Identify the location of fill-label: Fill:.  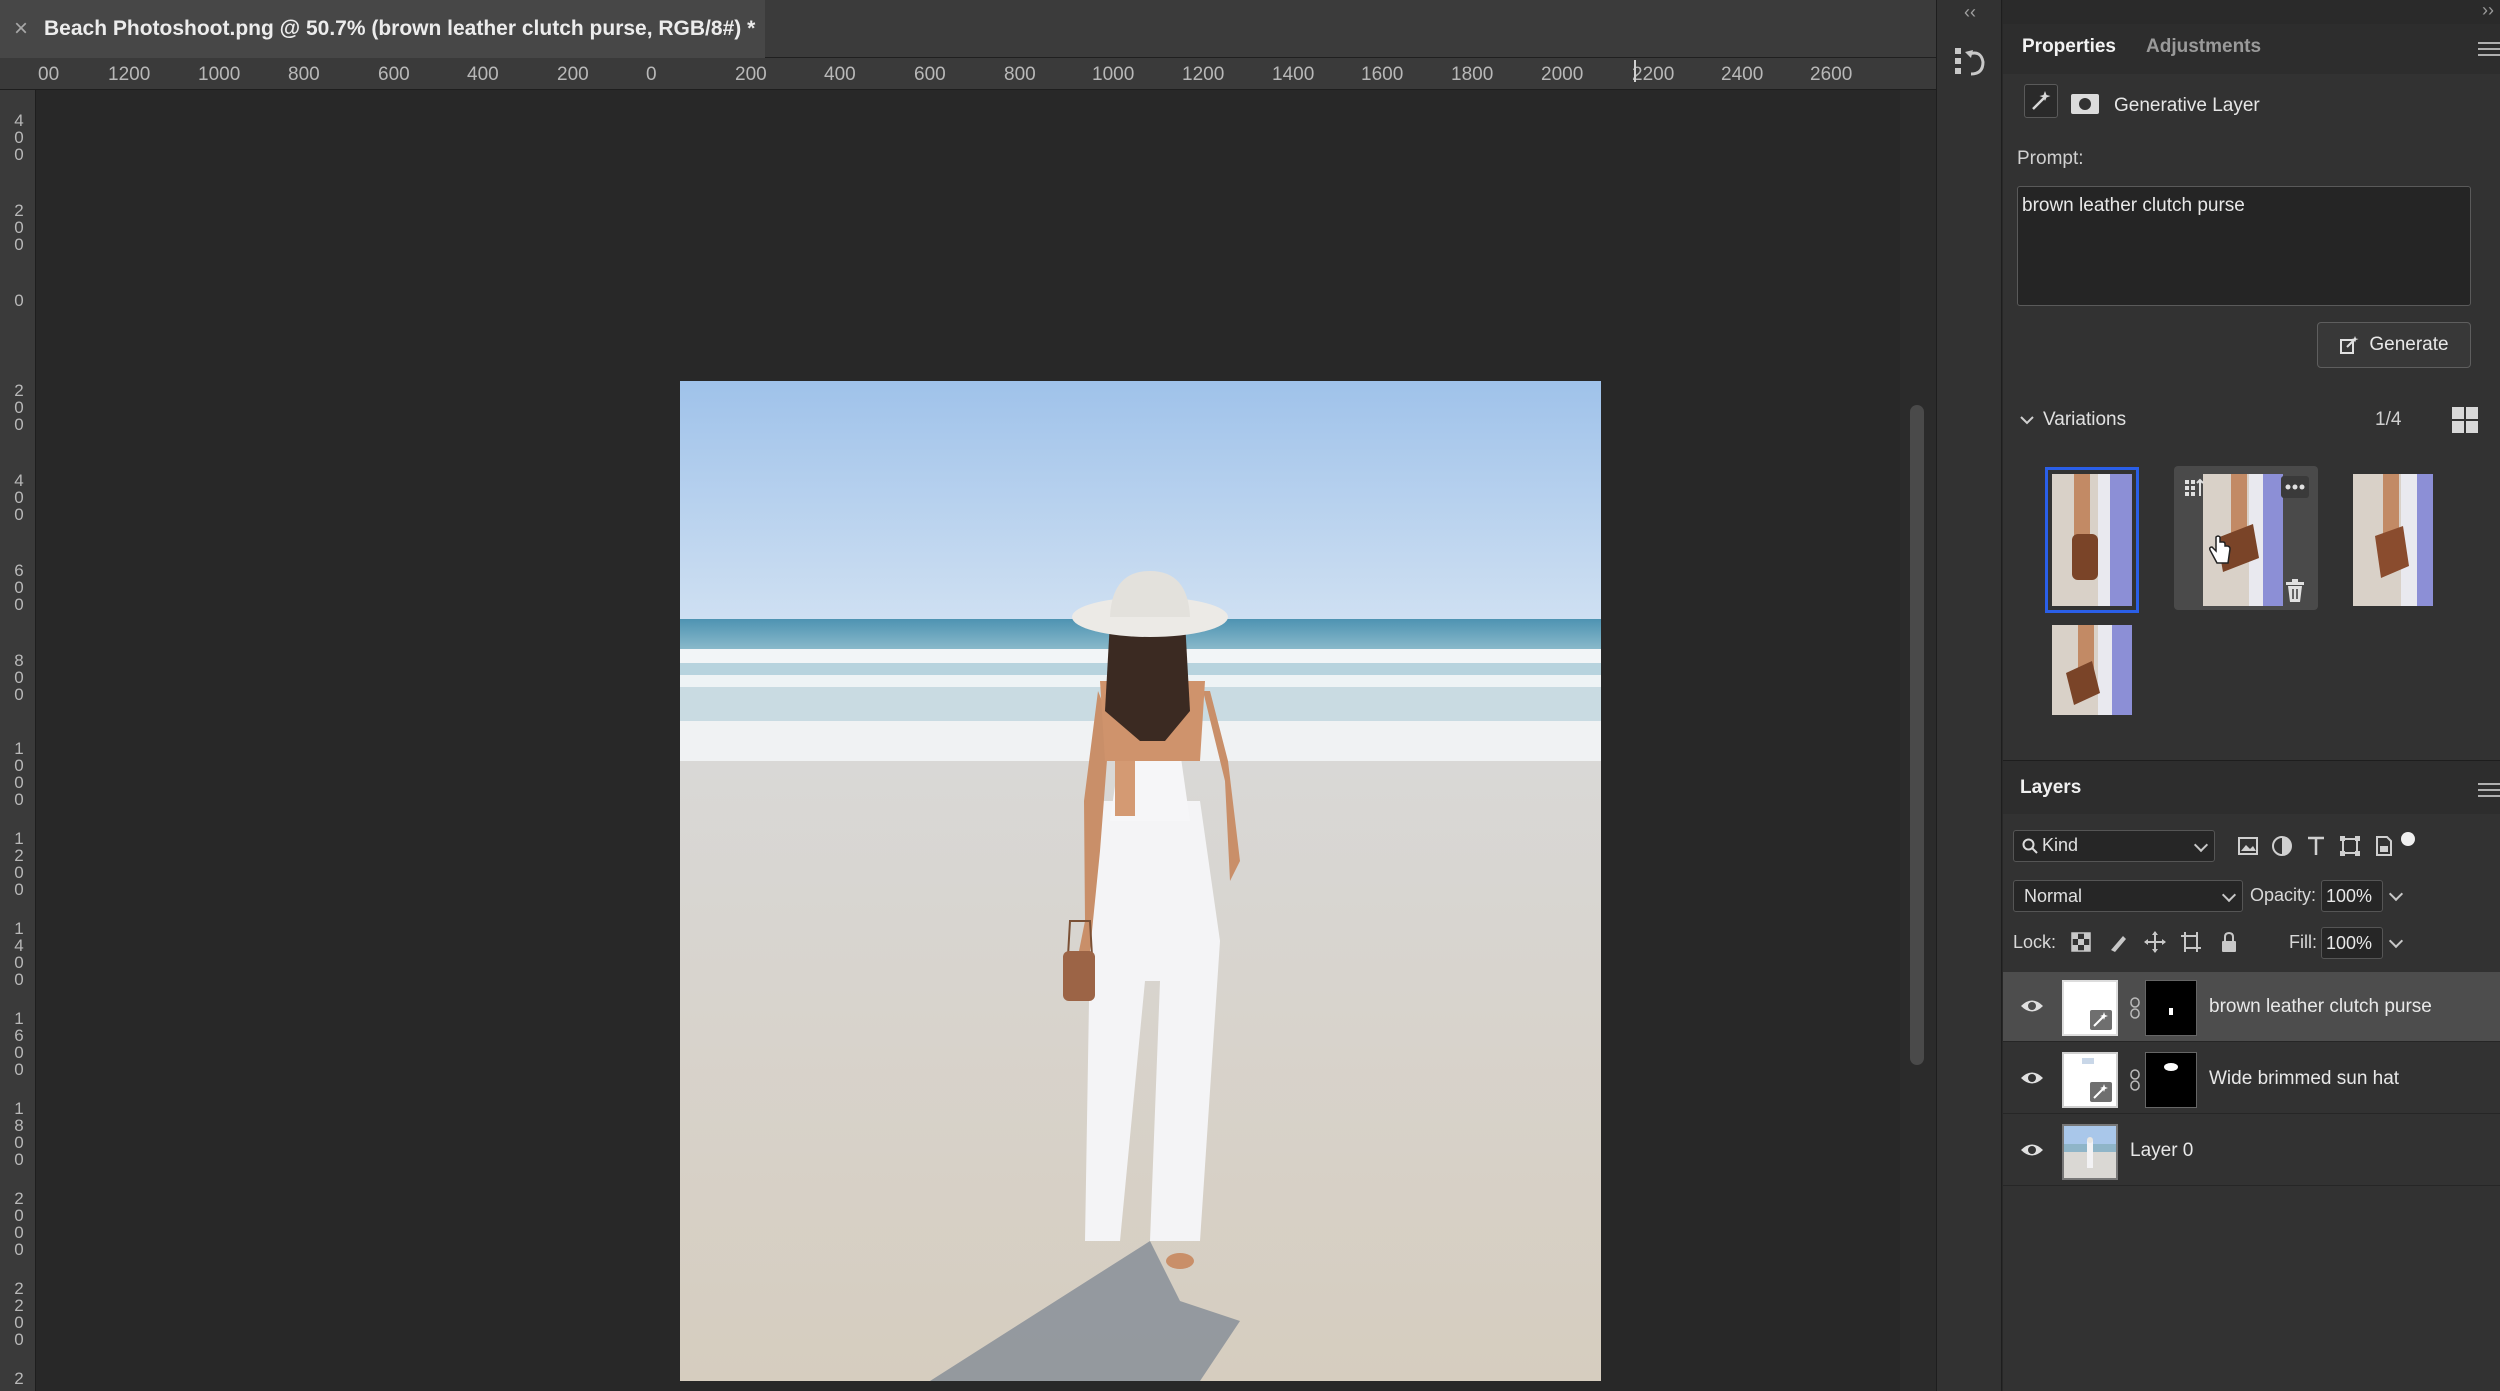
(2303, 942).